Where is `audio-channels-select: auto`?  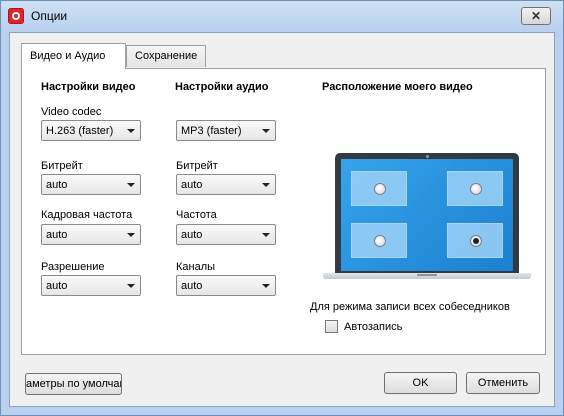 audio-channels-select: auto is located at coordinates (226, 285).